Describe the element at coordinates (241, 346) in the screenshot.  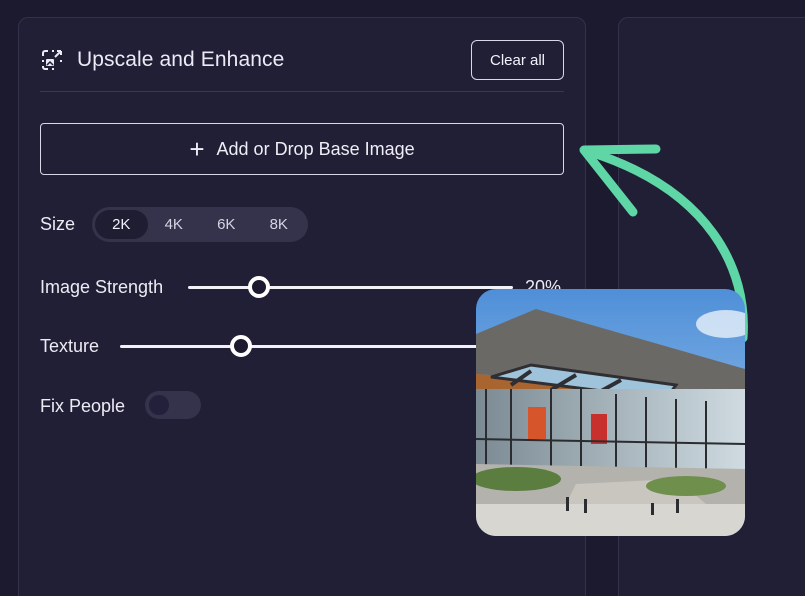
I see `texture-slider-thumb` at that location.